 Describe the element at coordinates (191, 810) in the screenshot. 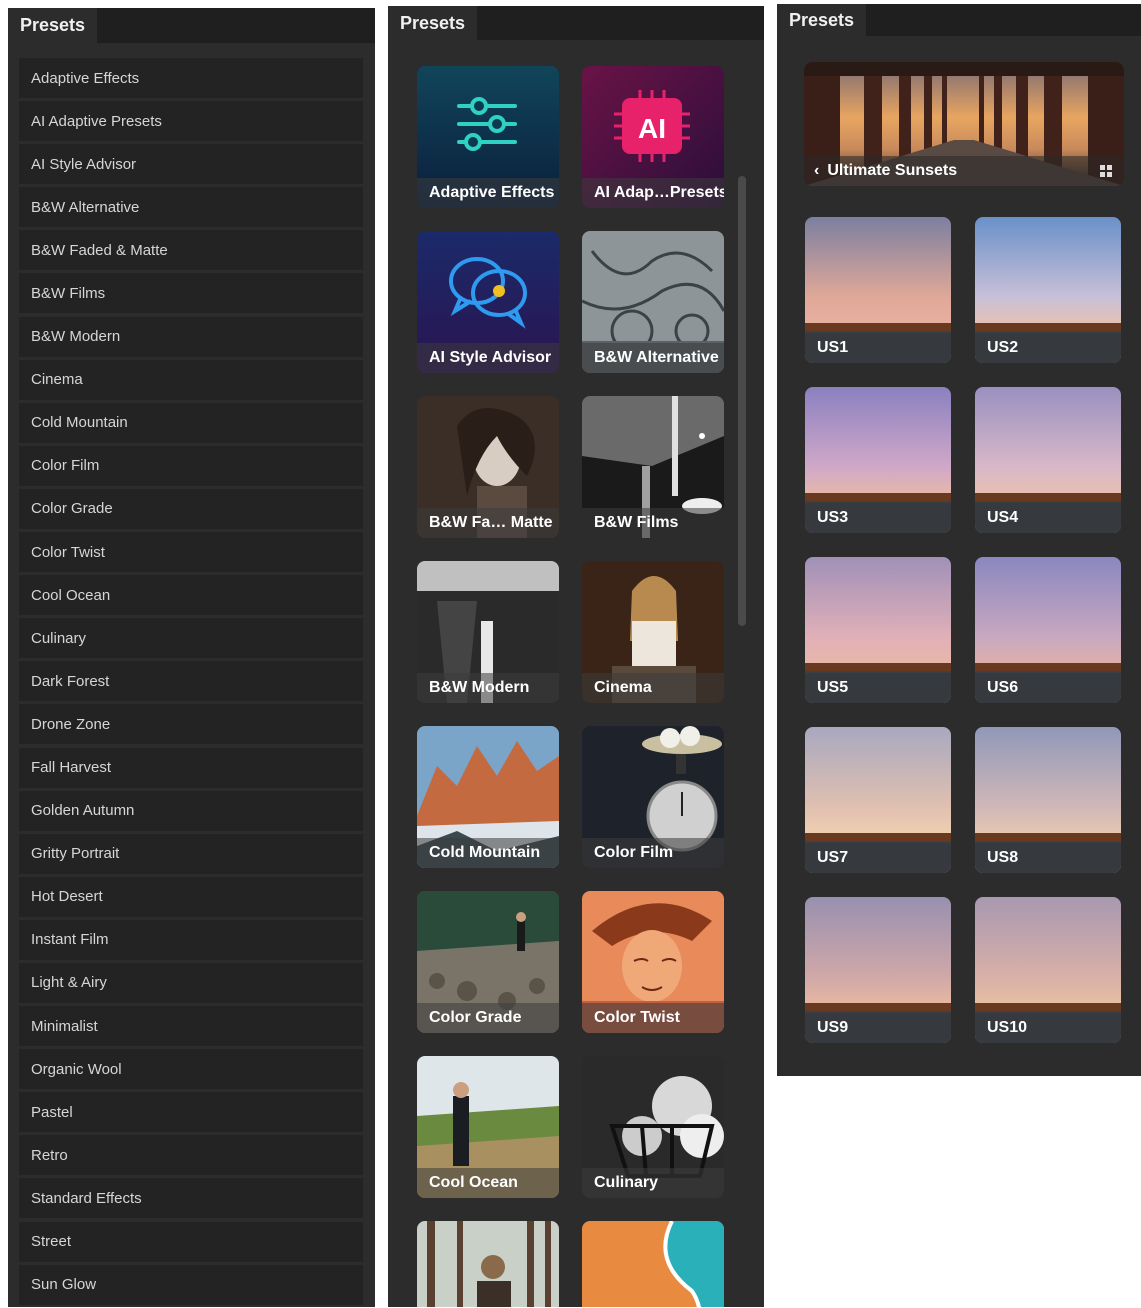

I see `list-item: Golden Autumn` at that location.